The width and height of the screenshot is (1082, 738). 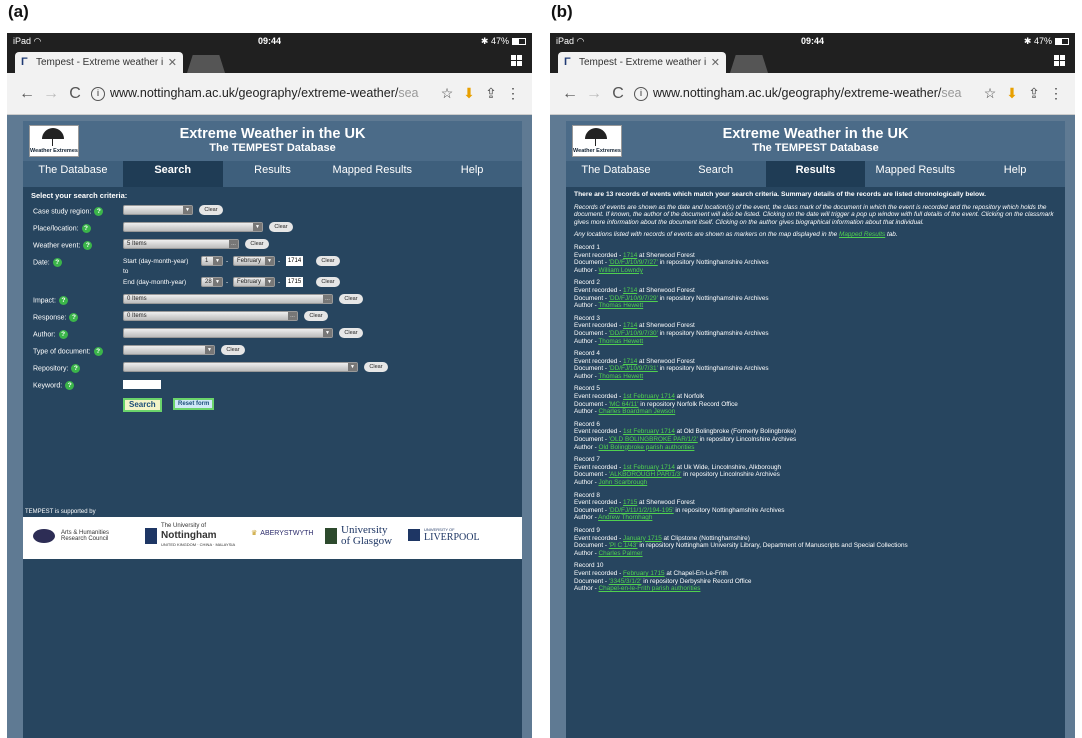 What do you see at coordinates (621, 270) in the screenshot?
I see `author-link: William Lowndy` at bounding box center [621, 270].